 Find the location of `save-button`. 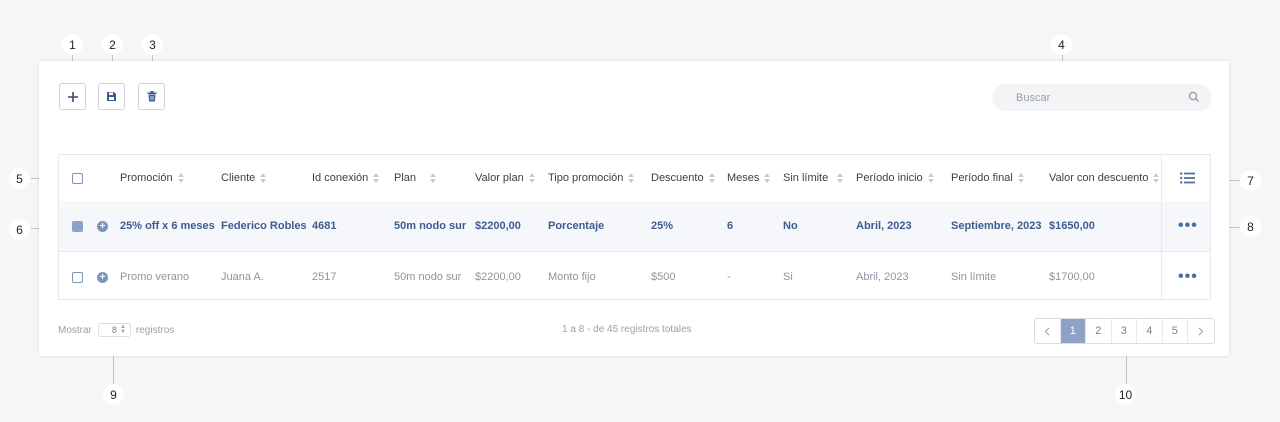

save-button is located at coordinates (111, 96).